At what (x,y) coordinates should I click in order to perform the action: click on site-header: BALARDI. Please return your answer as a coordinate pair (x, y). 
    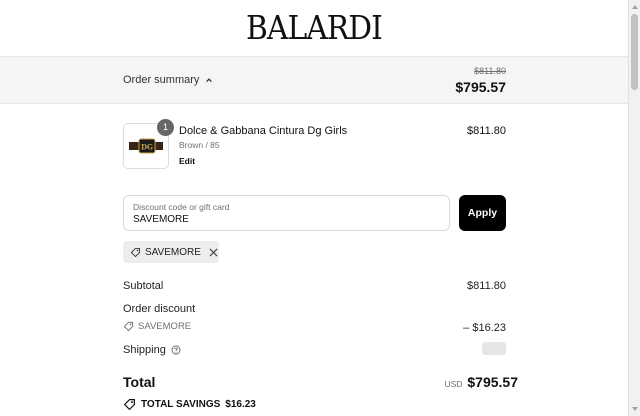
    Looking at the image, I should click on (314, 28).